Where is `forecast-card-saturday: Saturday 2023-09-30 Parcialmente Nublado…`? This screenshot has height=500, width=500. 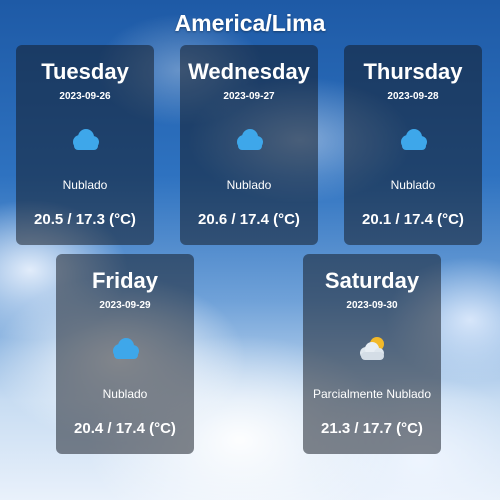
forecast-card-saturday: Saturday 2023-09-30 Parcialmente Nublado… is located at coordinates (372, 354).